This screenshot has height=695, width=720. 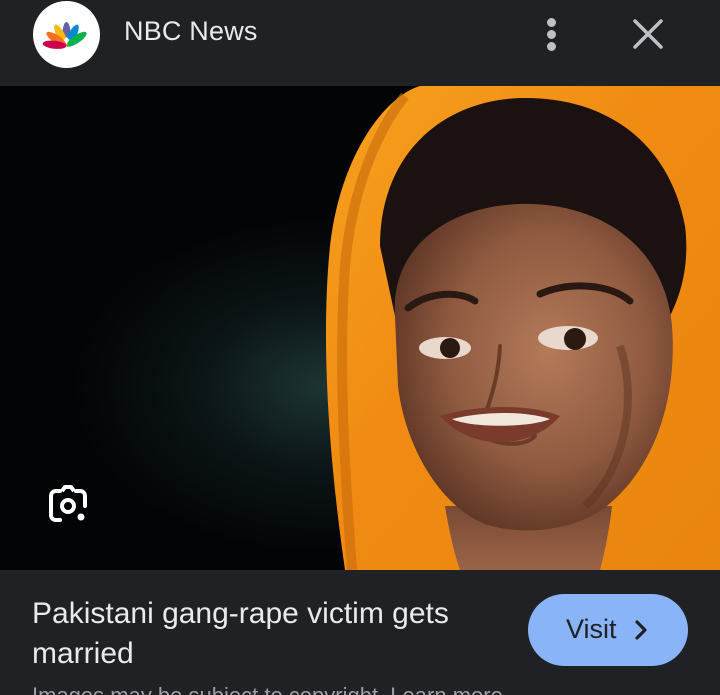 I want to click on visit-button: Visit, so click(x=608, y=630).